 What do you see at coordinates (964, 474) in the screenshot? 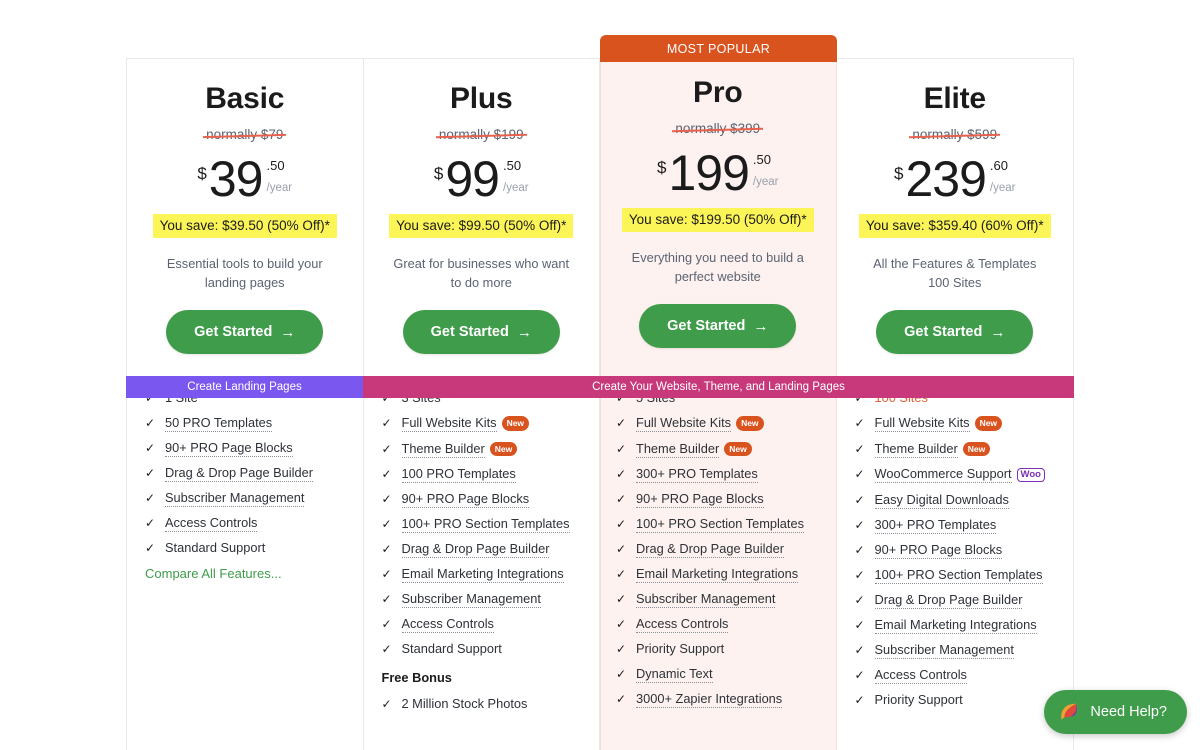
I see `feature-item: ✓ WooCommerce Support Woo` at bounding box center [964, 474].